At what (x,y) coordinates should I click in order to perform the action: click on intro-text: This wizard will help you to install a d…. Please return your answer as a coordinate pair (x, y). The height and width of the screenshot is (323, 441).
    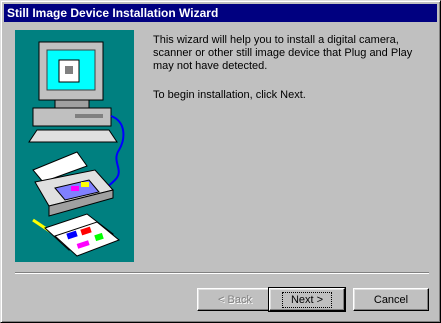
    Looking at the image, I should click on (283, 53).